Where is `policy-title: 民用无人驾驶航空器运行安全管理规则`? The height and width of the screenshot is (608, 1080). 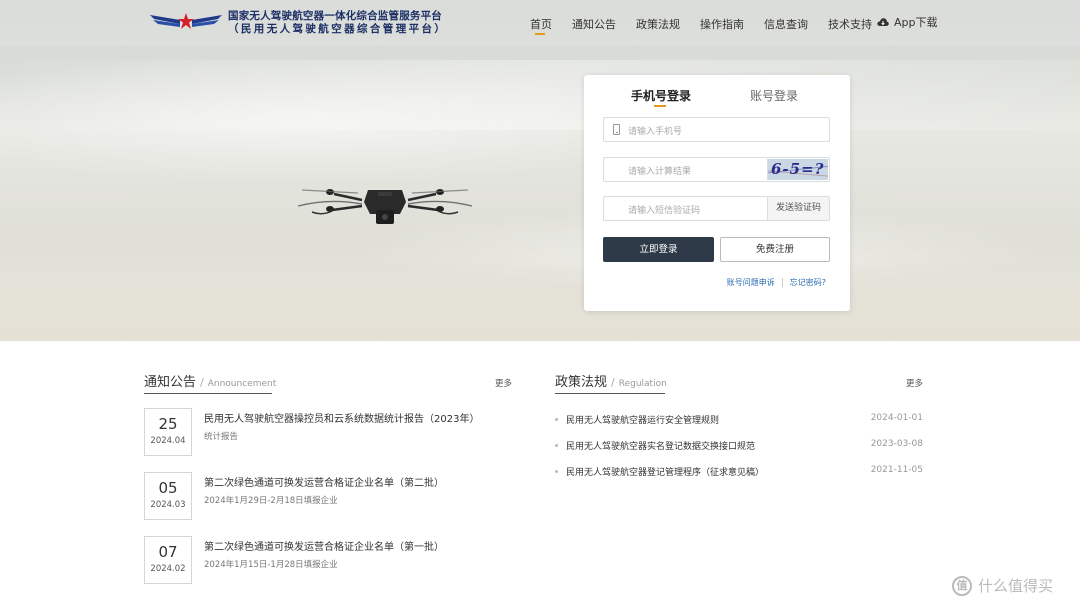
policy-title: 民用无人驾驶航空器运行安全管理规则 is located at coordinates (642, 419).